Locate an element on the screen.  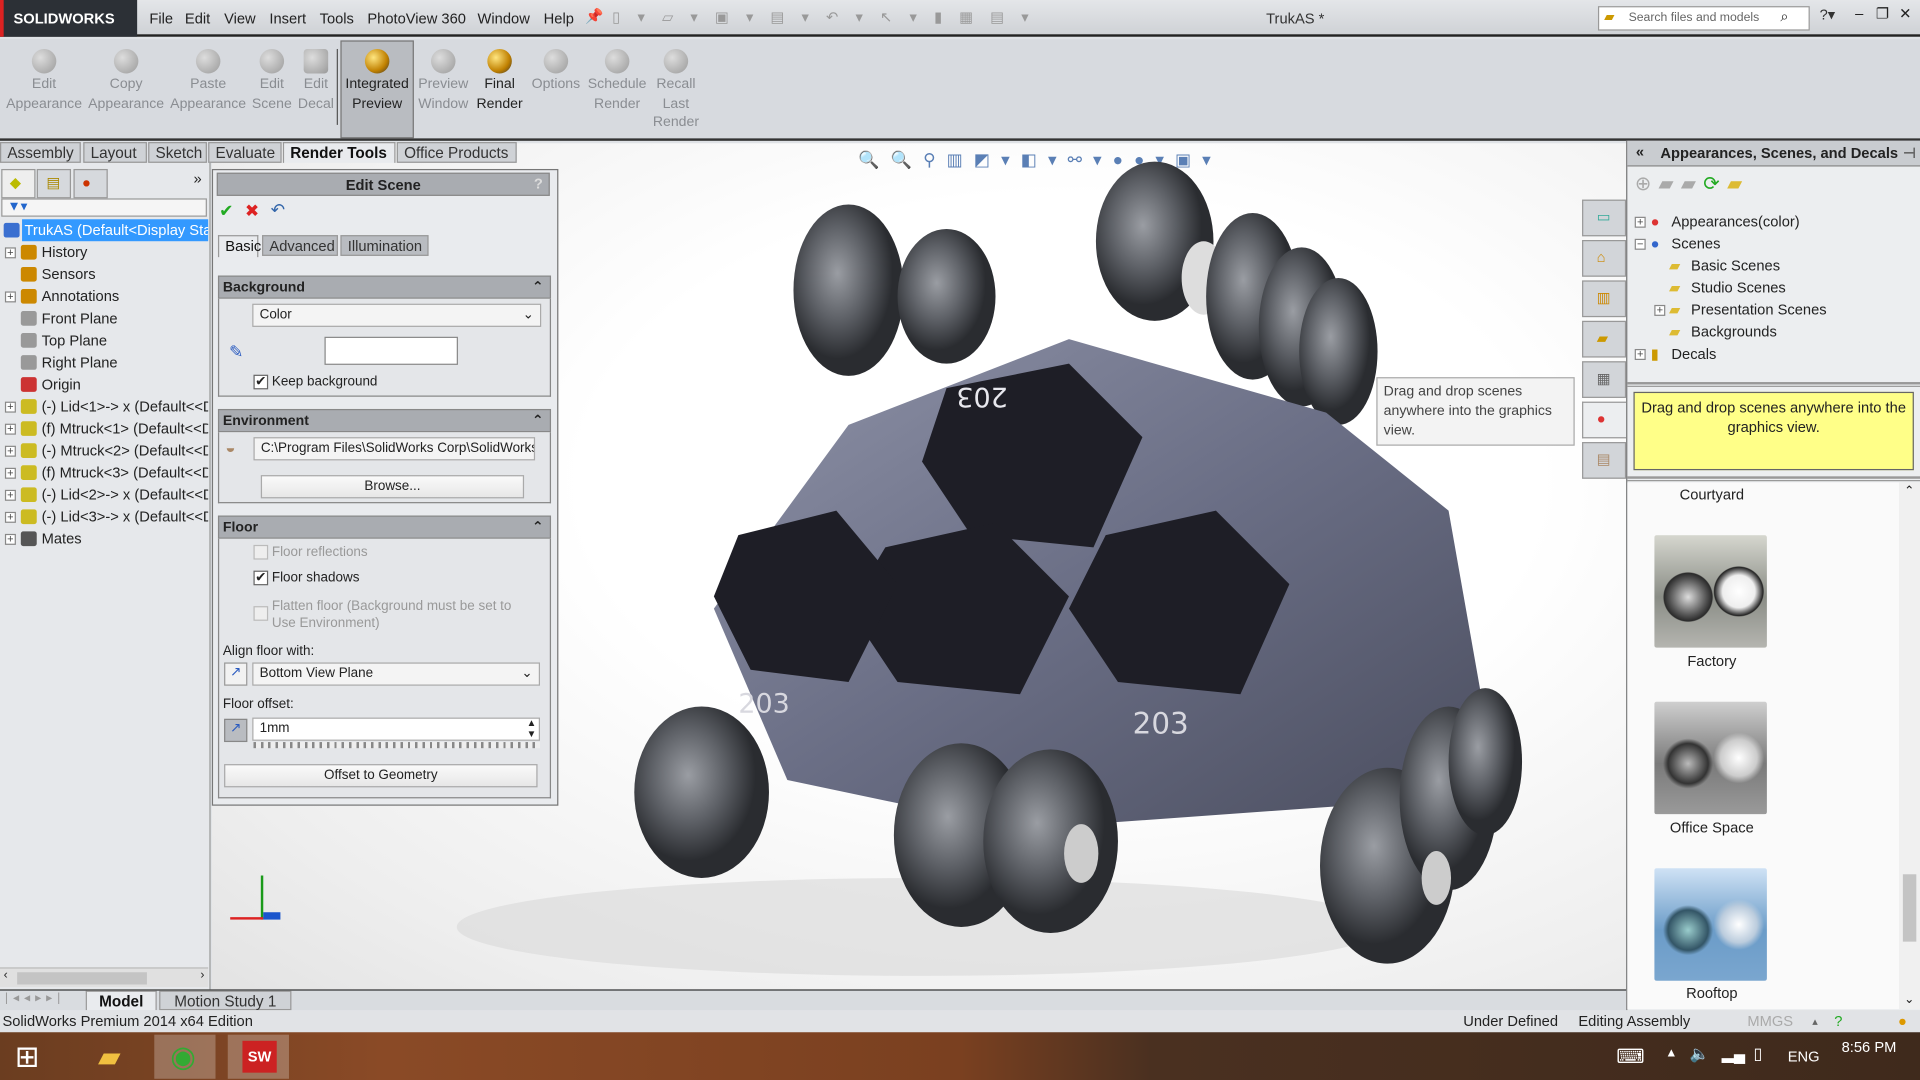
tree-item-appearances: + ● Appearances(color) is located at coordinates (1757, 222).